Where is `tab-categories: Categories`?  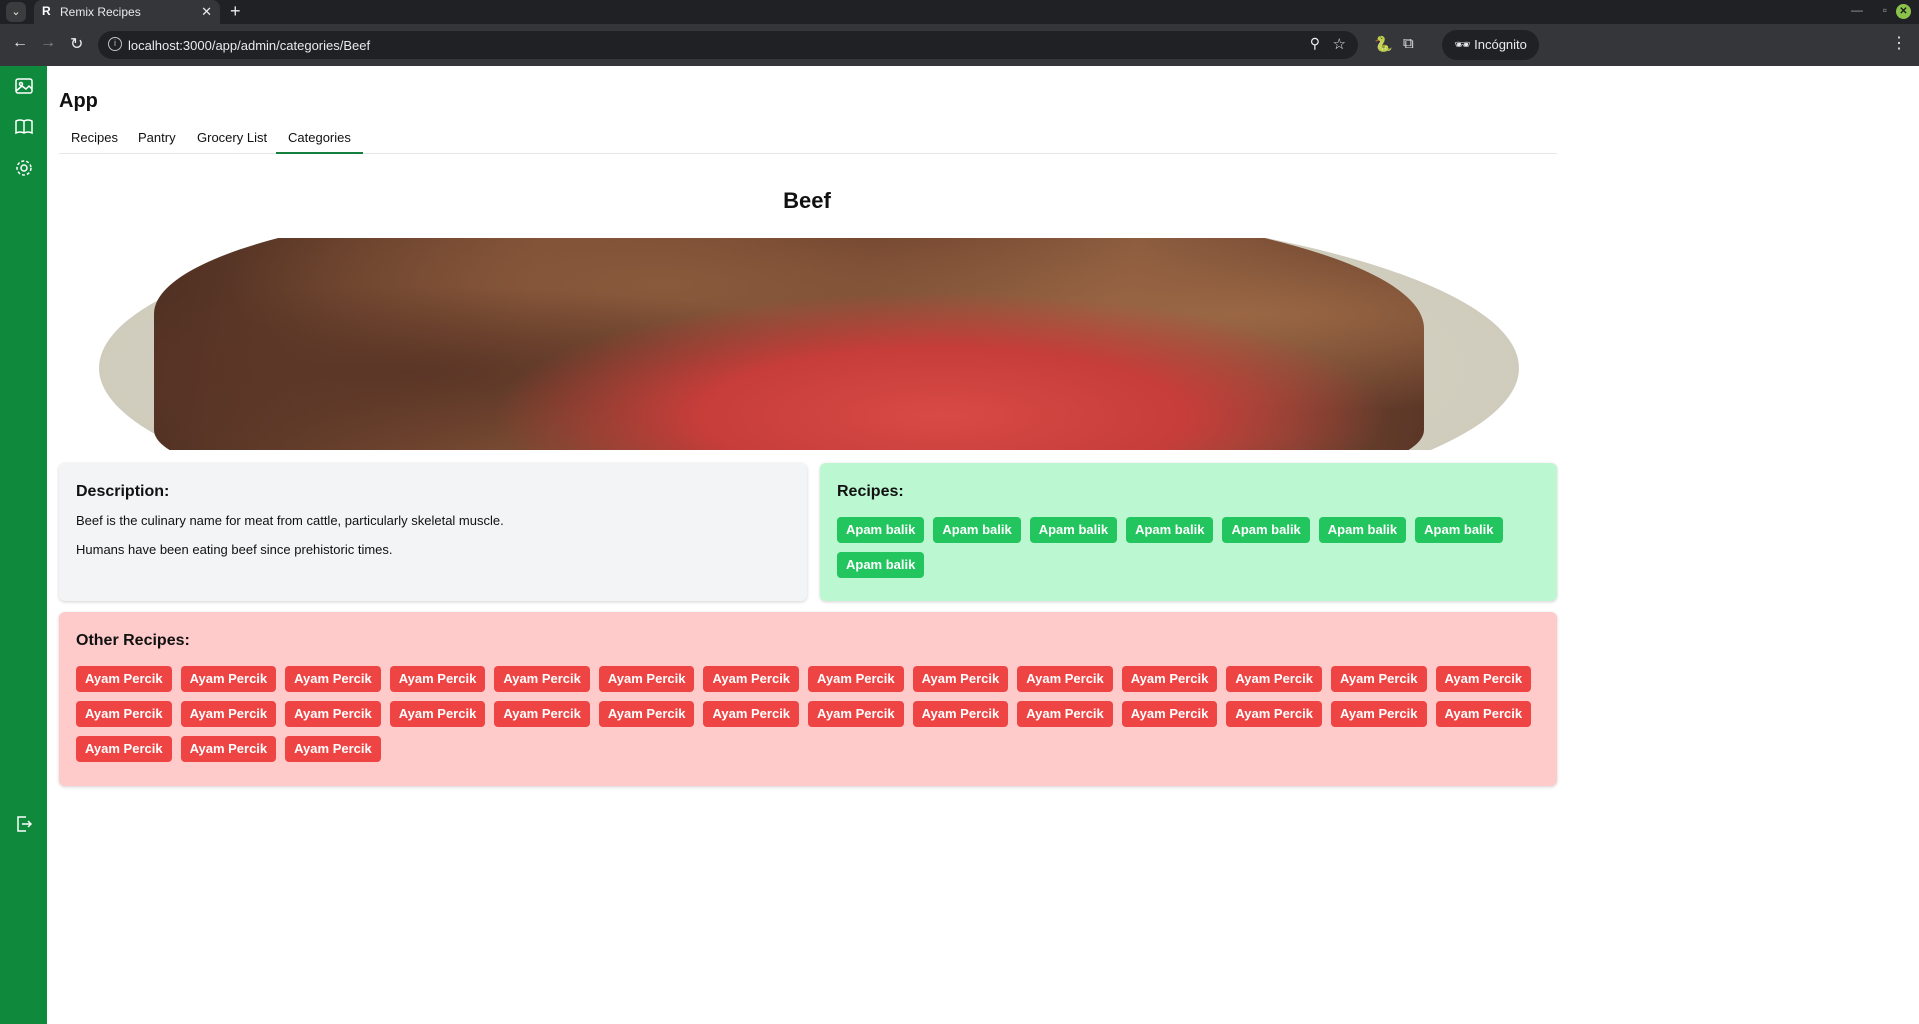 tab-categories: Categories is located at coordinates (319, 142).